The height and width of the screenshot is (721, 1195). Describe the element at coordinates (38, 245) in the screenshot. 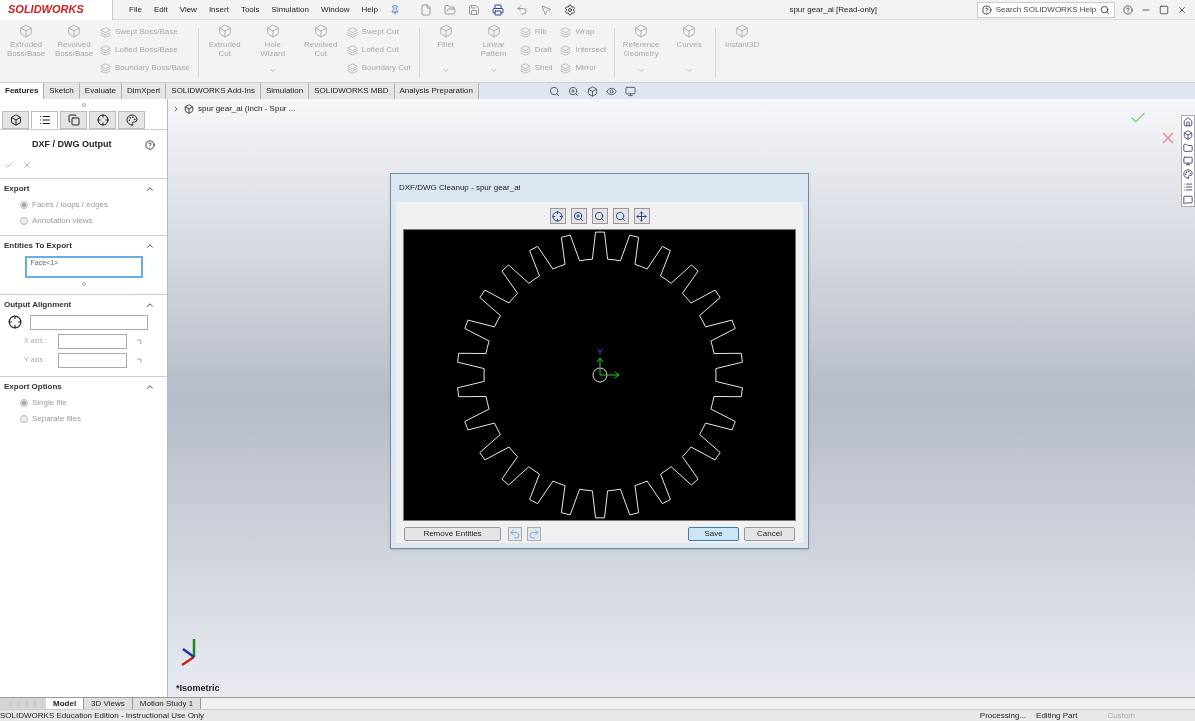

I see `section-title: Entities To Export` at that location.